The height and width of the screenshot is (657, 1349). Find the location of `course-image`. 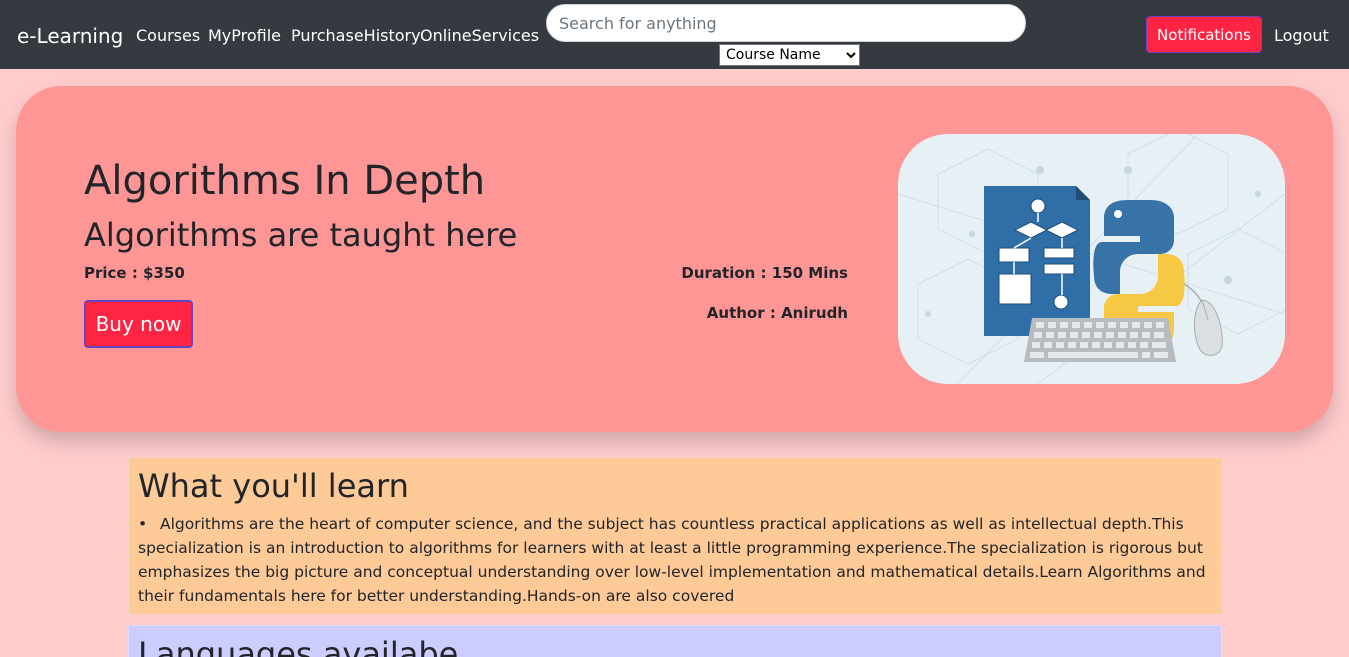

course-image is located at coordinates (1091, 259).